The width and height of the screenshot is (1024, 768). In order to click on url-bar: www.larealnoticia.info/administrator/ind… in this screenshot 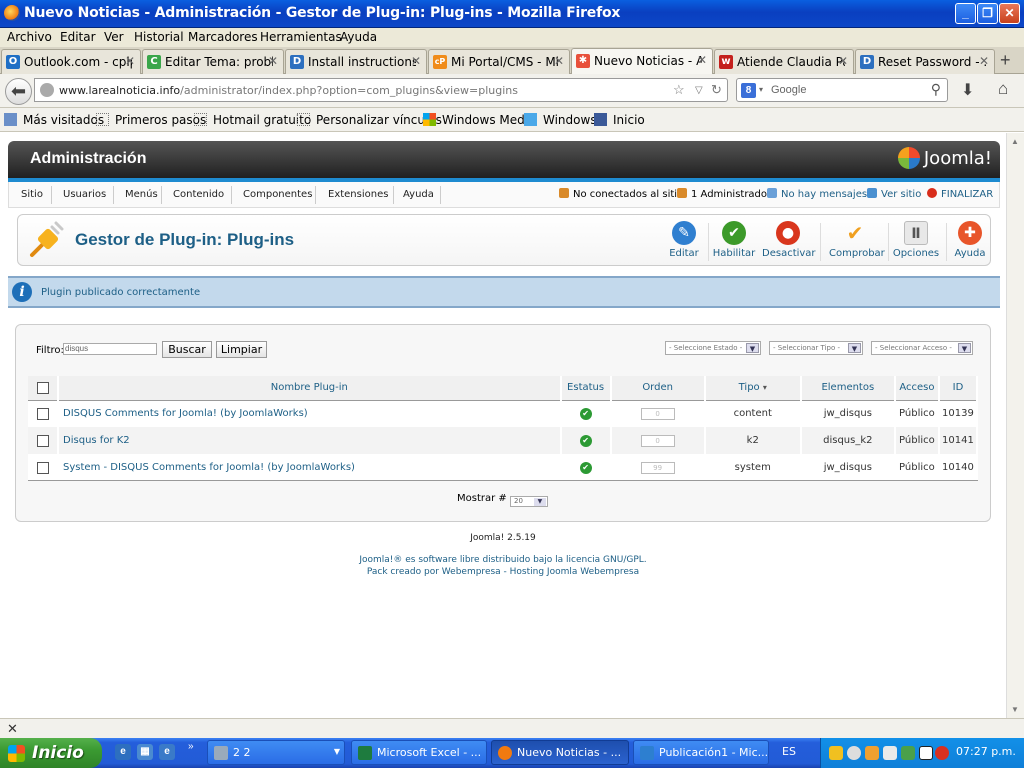, I will do `click(381, 90)`.